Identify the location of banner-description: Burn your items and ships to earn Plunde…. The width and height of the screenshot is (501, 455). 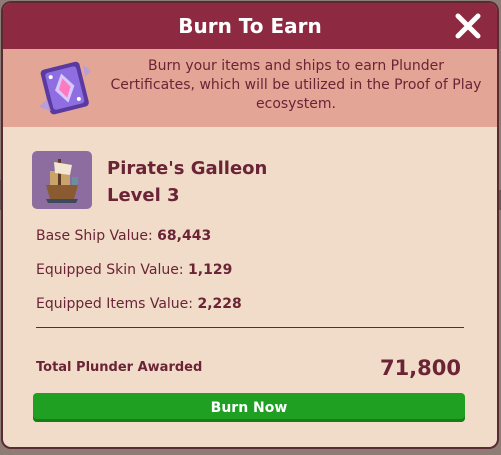
(296, 85).